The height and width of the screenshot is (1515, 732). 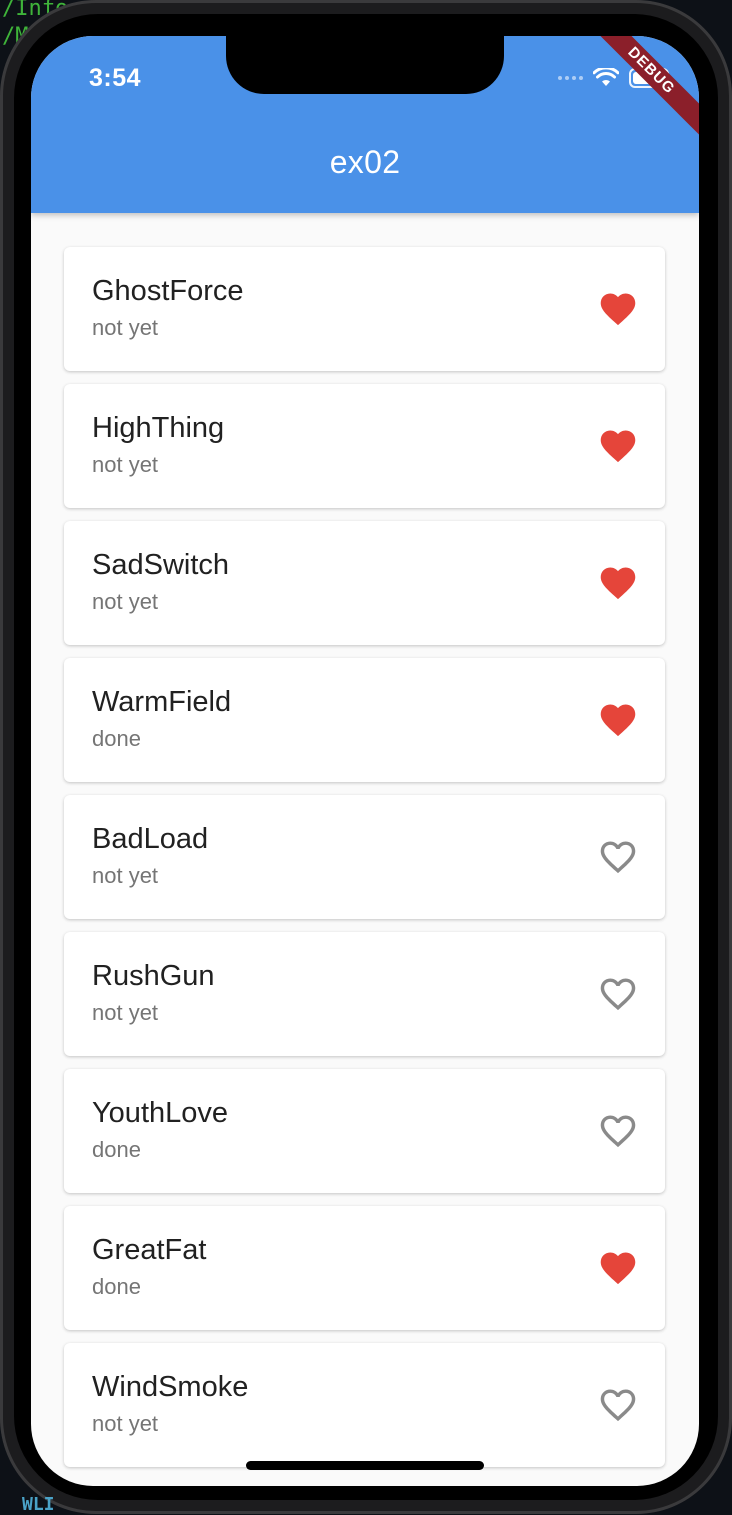 What do you see at coordinates (364, 720) in the screenshot?
I see `list-item: WarmField done` at bounding box center [364, 720].